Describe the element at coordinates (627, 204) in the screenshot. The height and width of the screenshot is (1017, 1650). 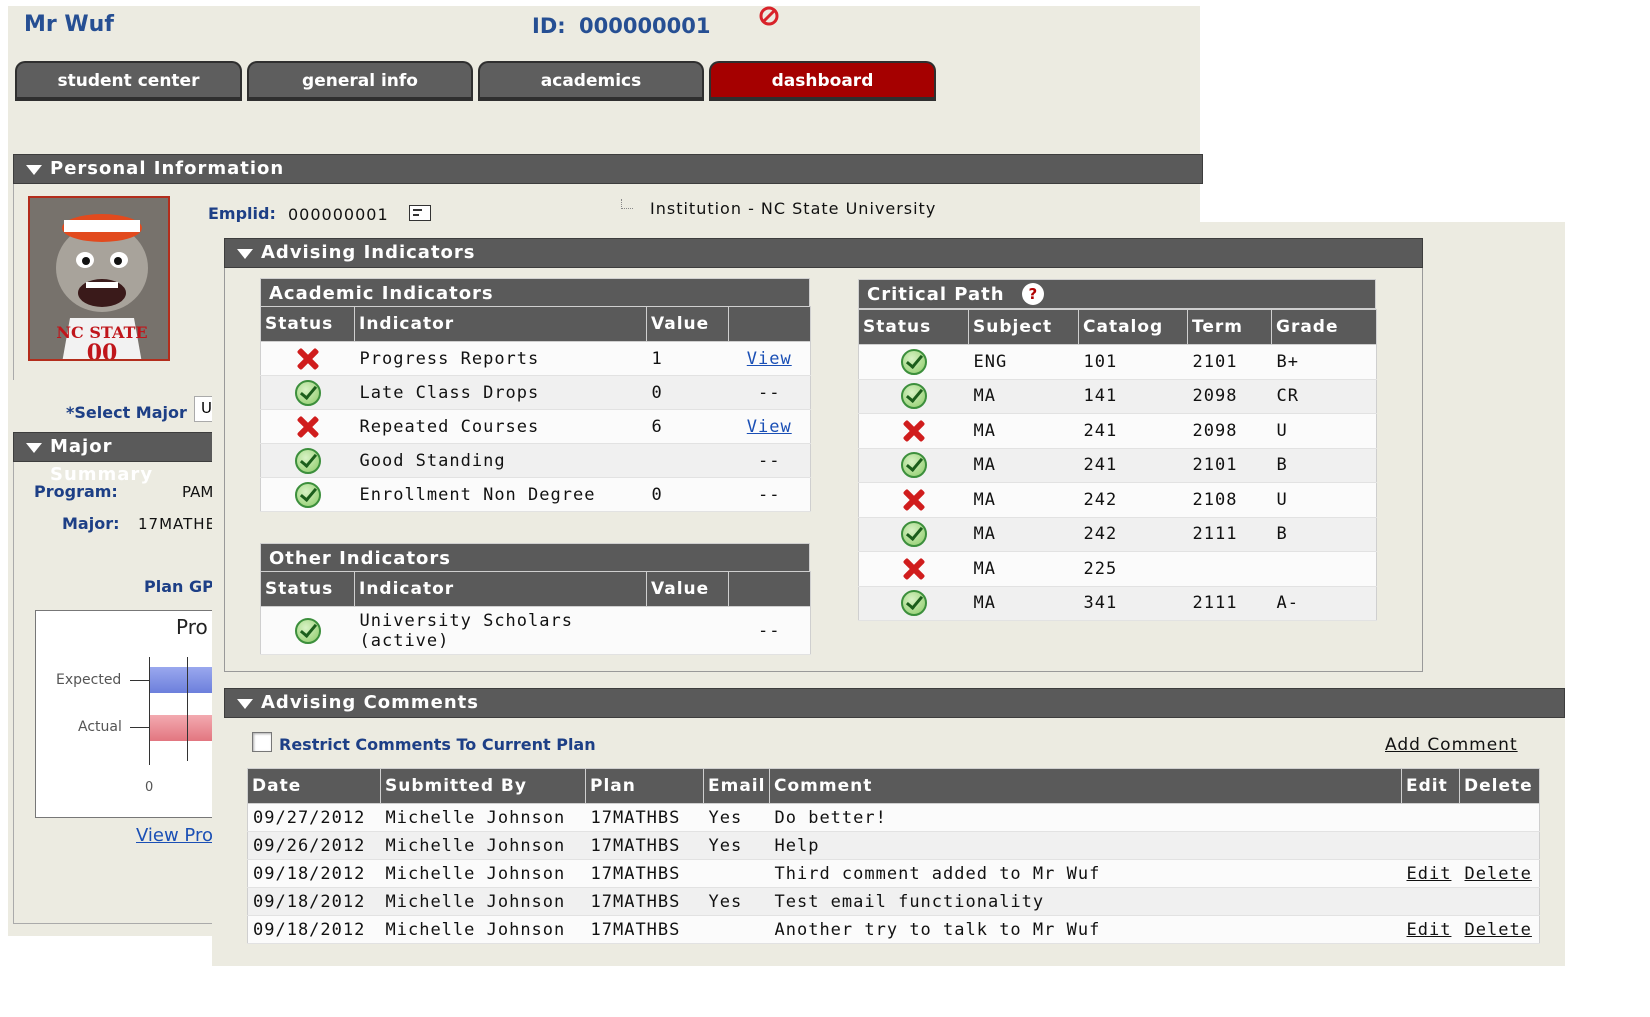
I see `tree-connector-icon` at that location.